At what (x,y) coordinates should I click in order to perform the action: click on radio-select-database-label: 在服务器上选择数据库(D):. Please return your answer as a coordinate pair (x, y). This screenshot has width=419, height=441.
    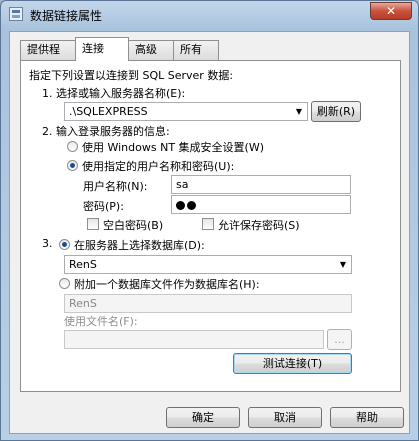
    Looking at the image, I should click on (139, 245).